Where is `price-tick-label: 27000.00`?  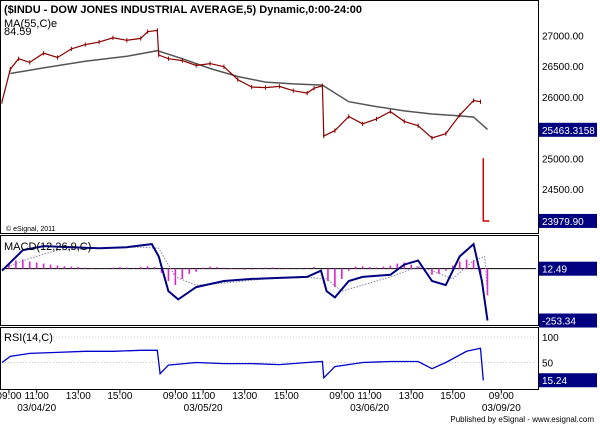
price-tick-label: 27000.00 is located at coordinates (563, 36).